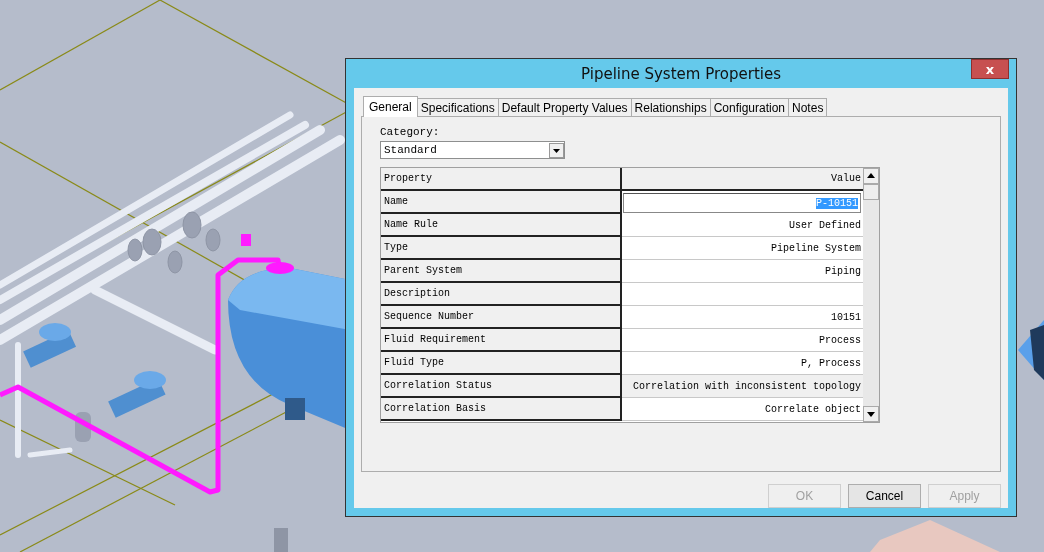 The height and width of the screenshot is (552, 1044). What do you see at coordinates (670, 107) in the screenshot?
I see `tab: Relationships` at bounding box center [670, 107].